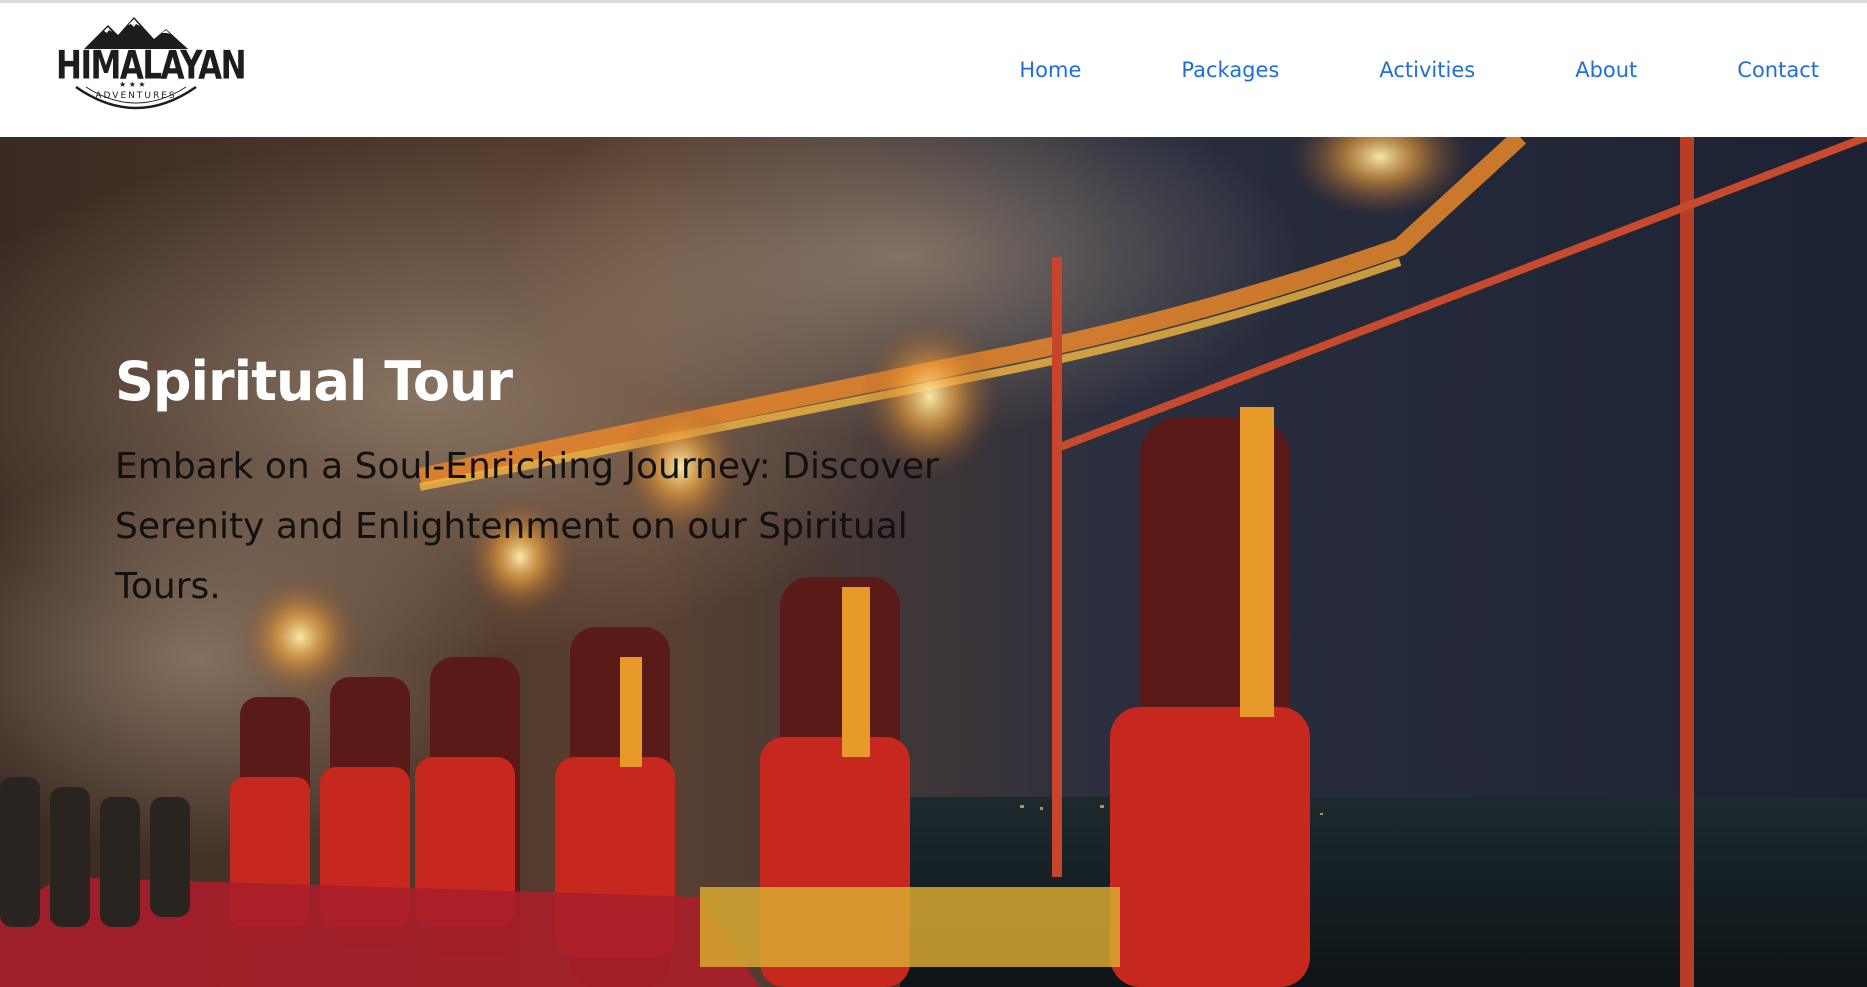  Describe the element at coordinates (1050, 70) in the screenshot. I see `nav-link-home: Home` at that location.